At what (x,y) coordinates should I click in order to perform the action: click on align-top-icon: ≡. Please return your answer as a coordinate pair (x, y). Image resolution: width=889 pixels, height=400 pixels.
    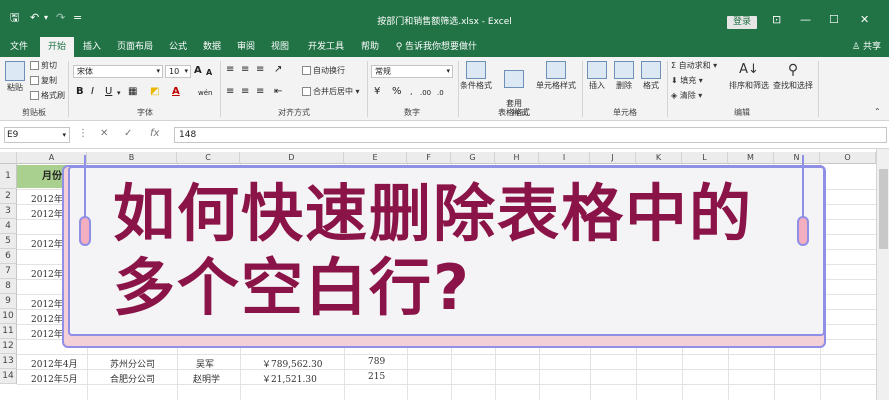
    Looking at the image, I should click on (230, 70).